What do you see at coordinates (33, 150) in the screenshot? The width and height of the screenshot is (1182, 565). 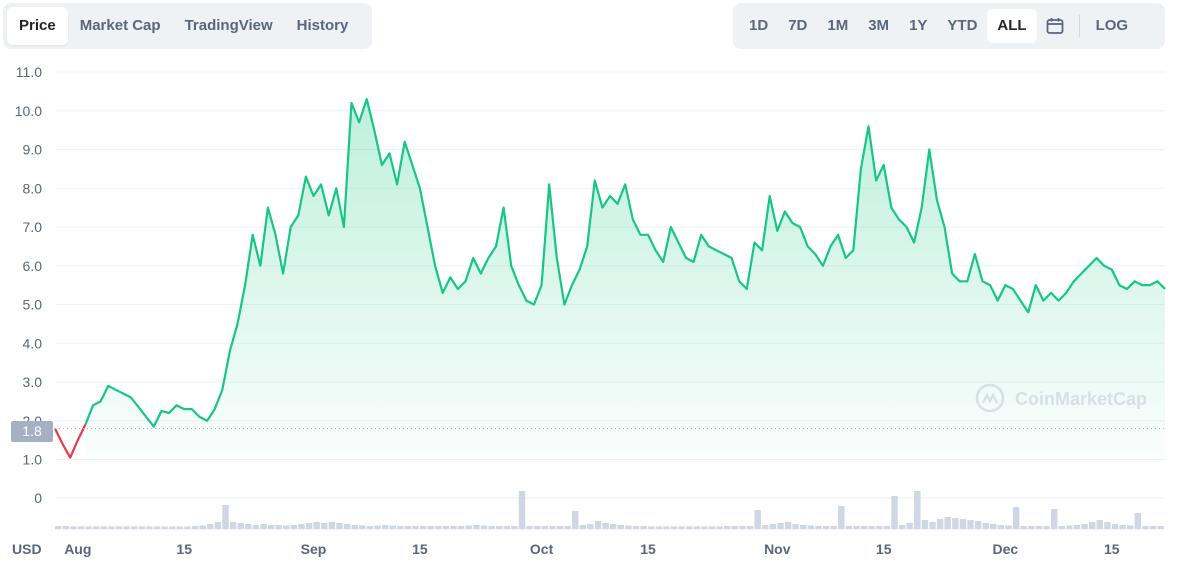 I see `y-tick-label: 9.0` at bounding box center [33, 150].